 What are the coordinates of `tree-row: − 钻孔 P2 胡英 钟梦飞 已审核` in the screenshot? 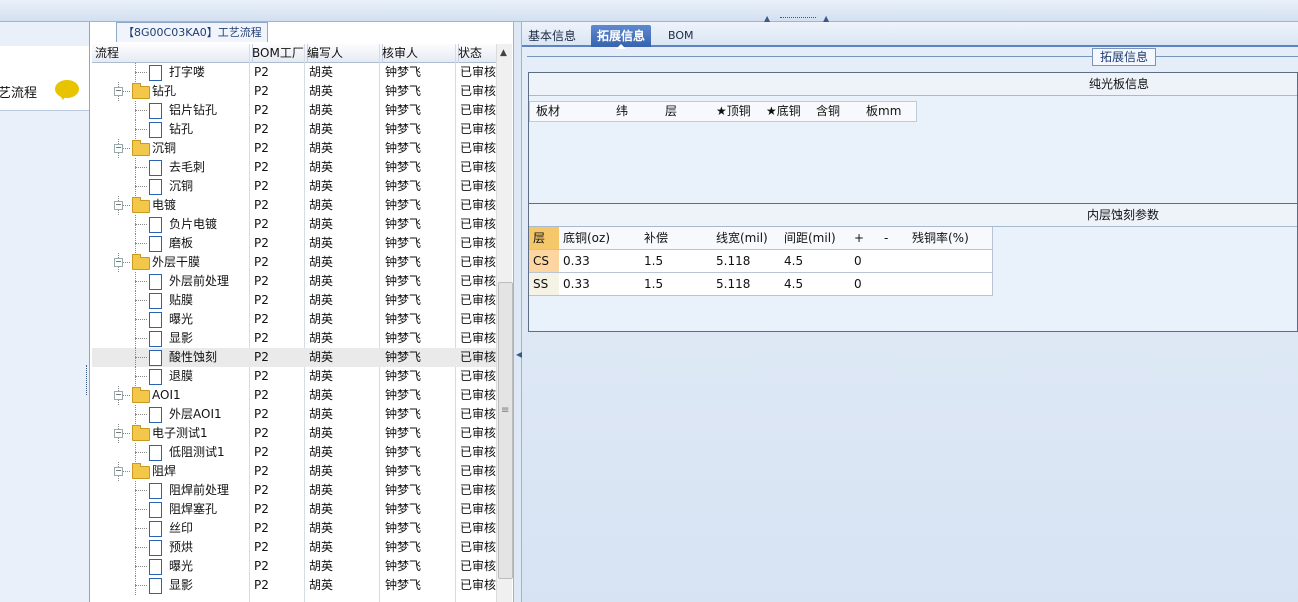 It's located at (294, 91).